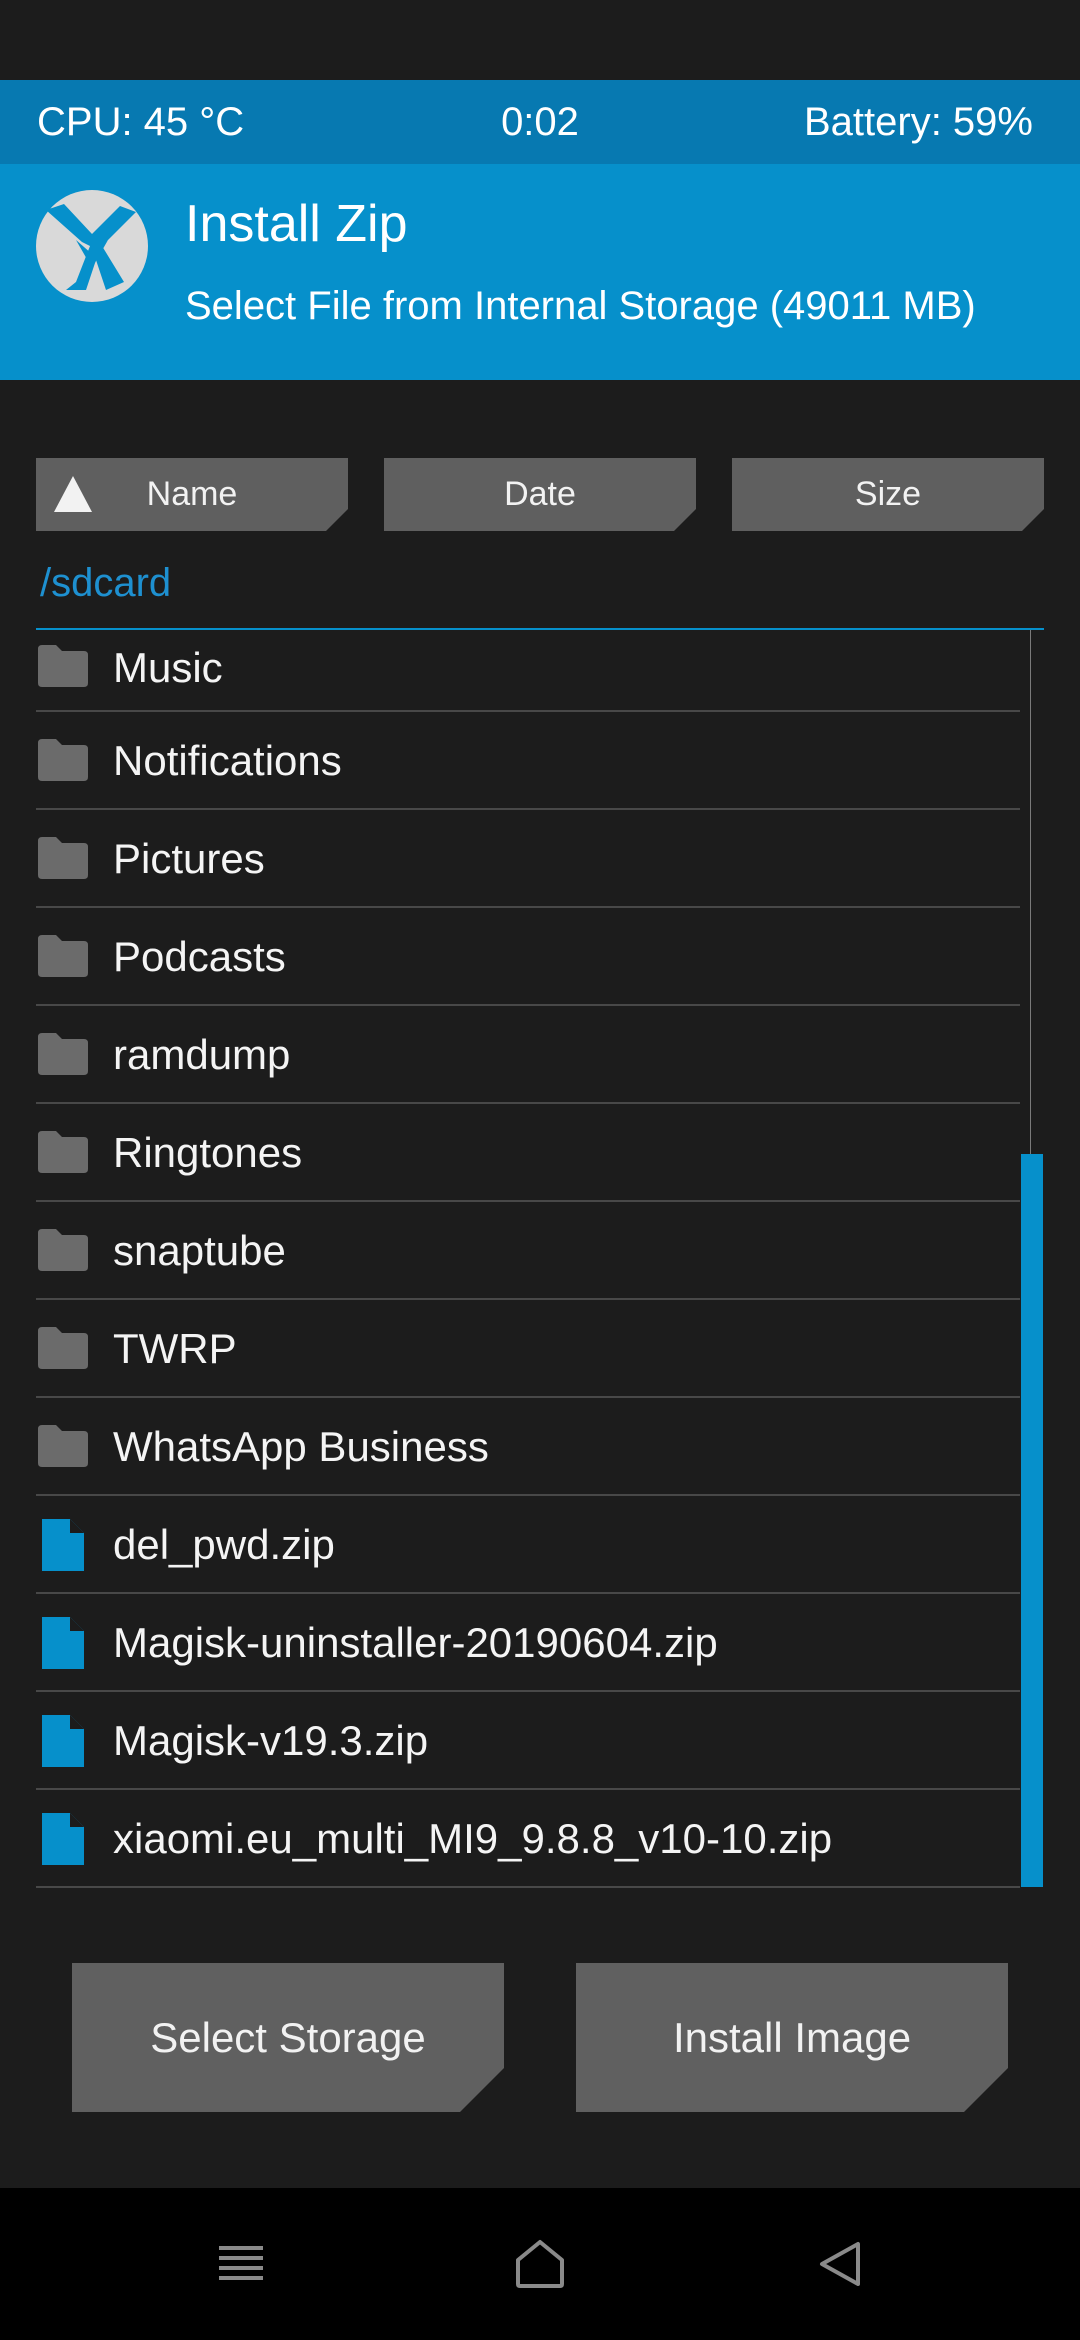  Describe the element at coordinates (540, 122) in the screenshot. I see `status-bar: CPU: 45 °C 0:02 Battery: 59%` at that location.